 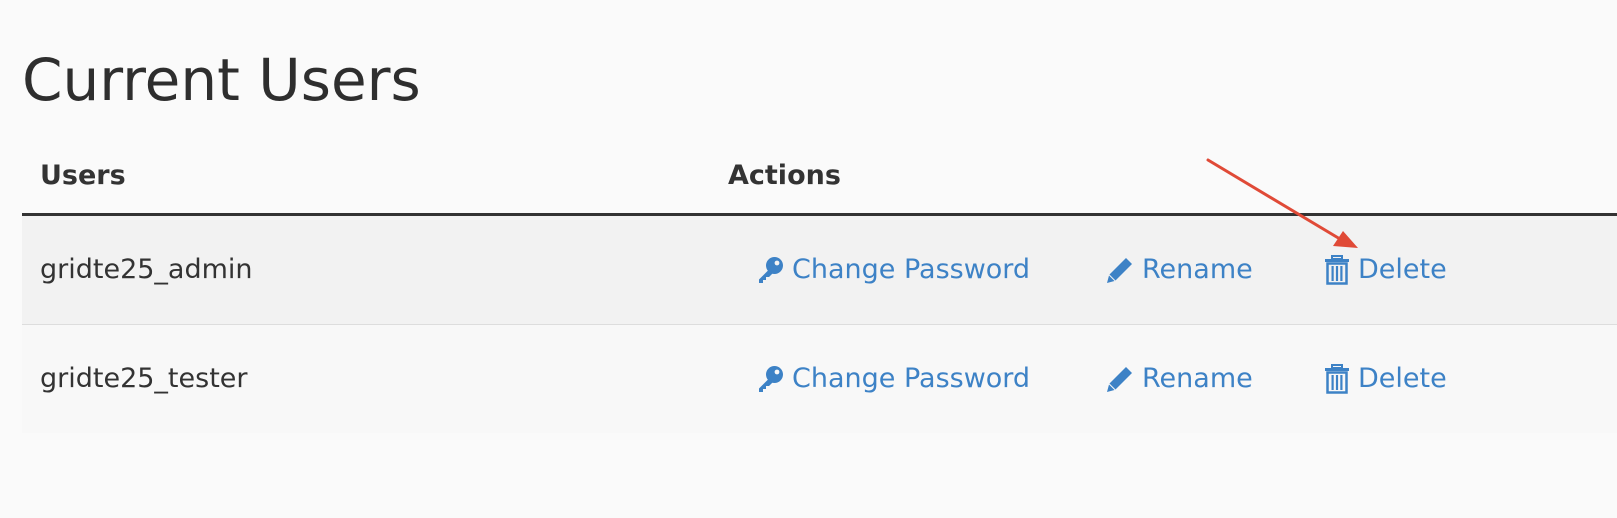 I want to click on page-title: Current Users, so click(x=221, y=80).